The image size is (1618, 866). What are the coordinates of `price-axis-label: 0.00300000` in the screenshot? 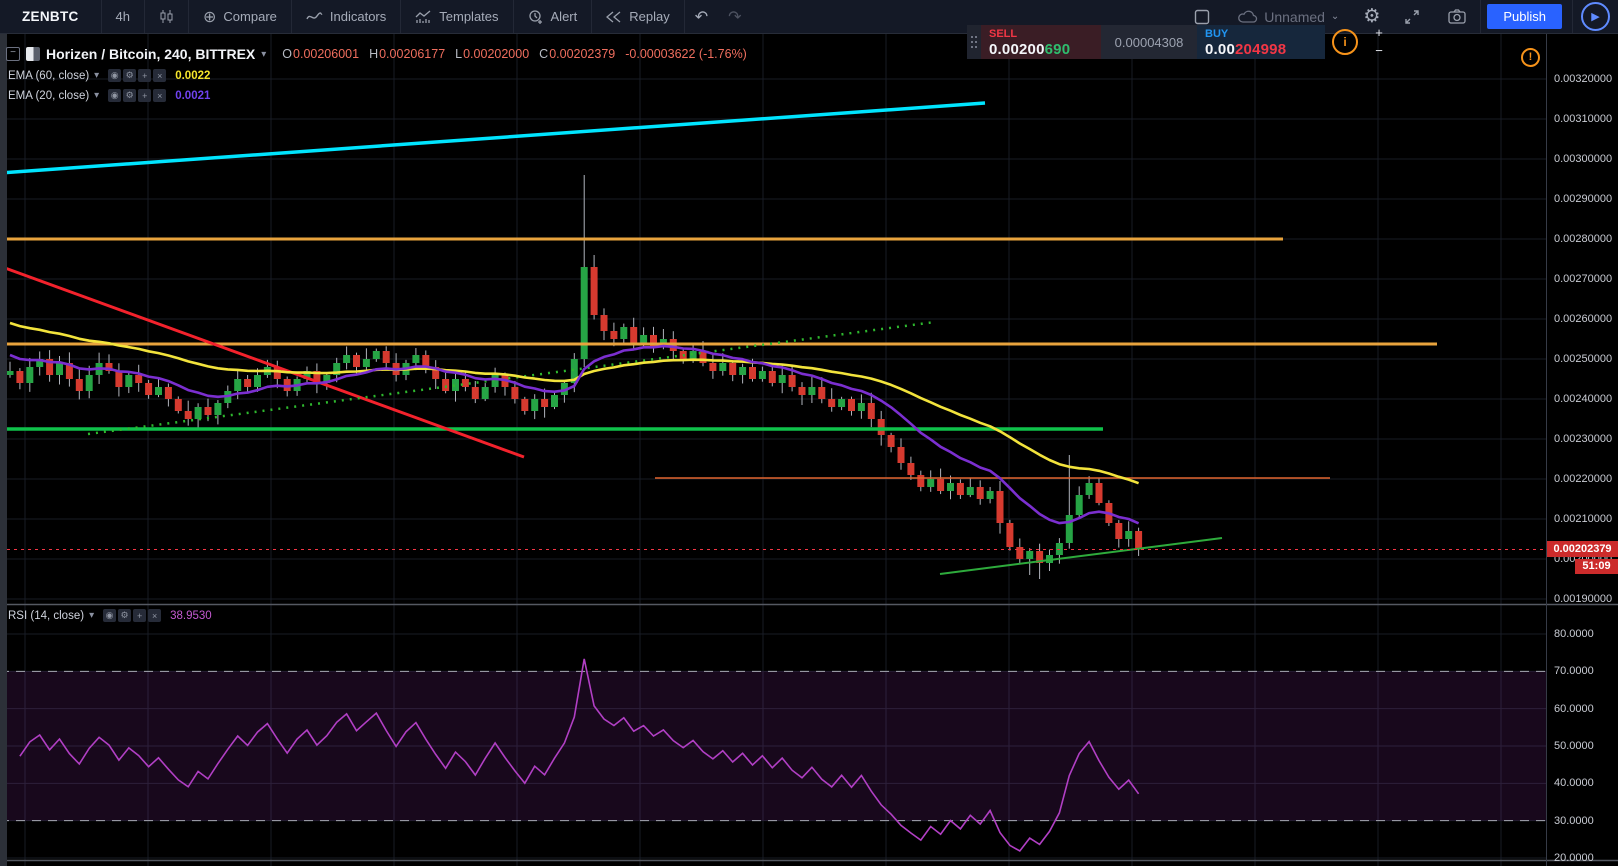 It's located at (1583, 159).